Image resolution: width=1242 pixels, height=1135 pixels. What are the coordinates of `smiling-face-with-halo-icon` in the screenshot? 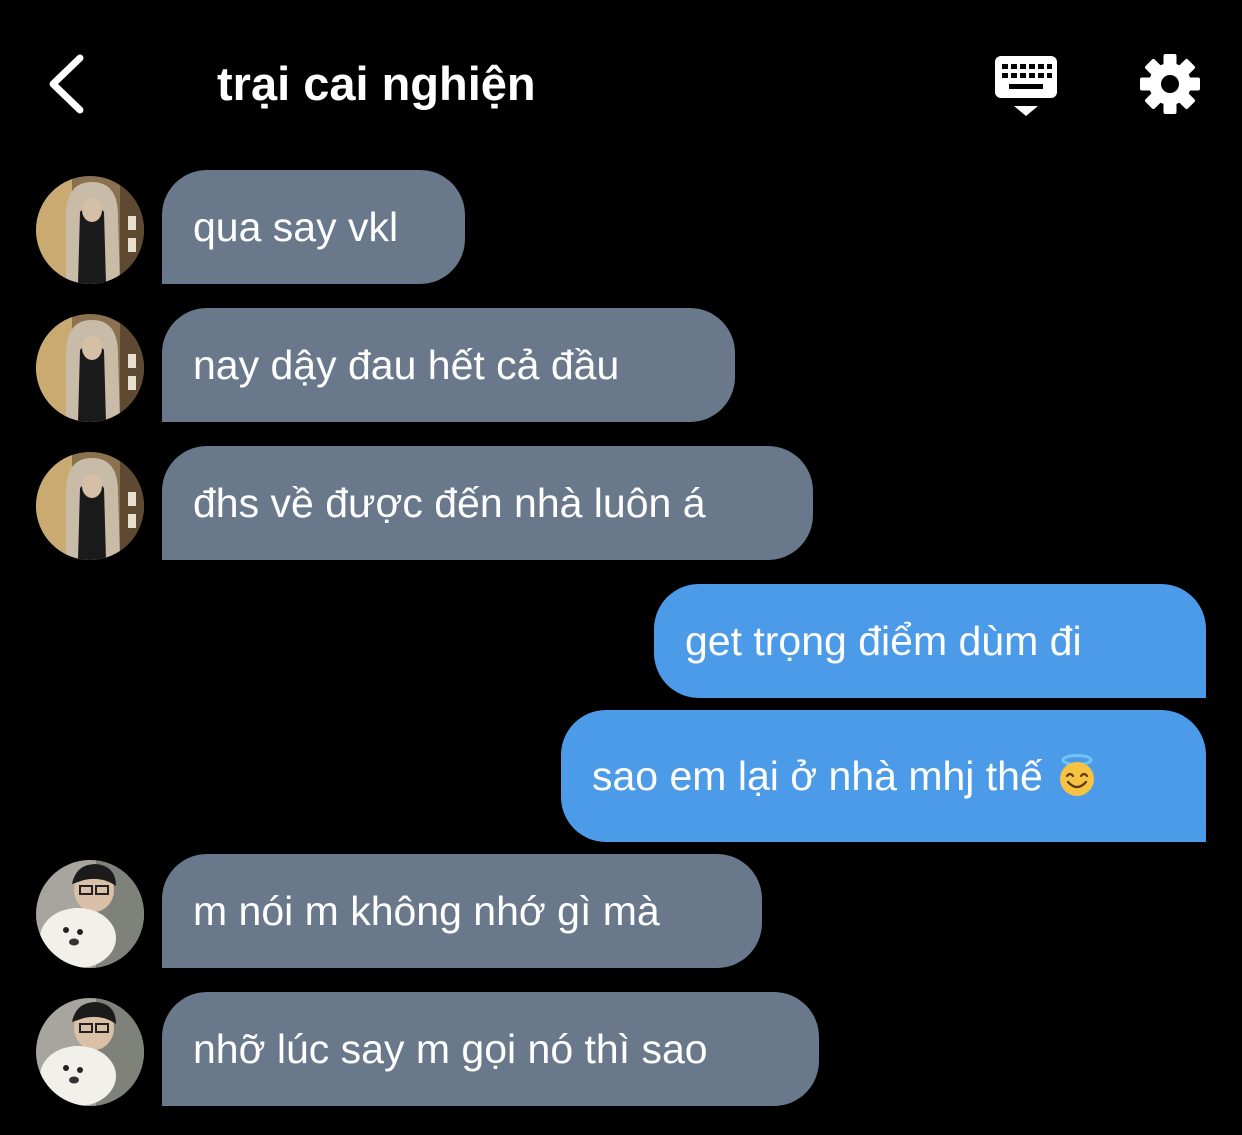 It's located at (1076, 775).